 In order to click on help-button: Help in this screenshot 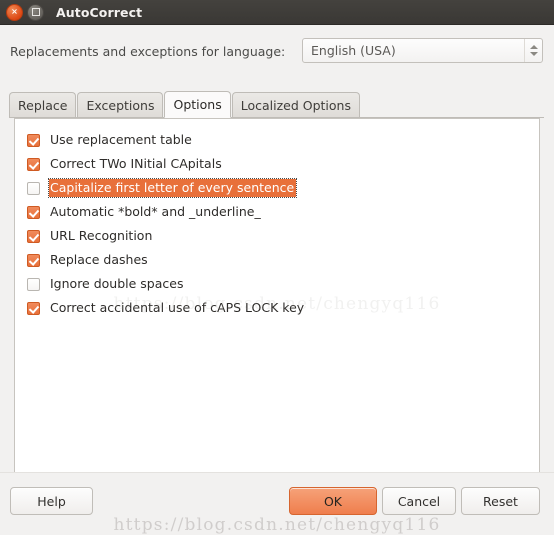, I will do `click(51, 501)`.